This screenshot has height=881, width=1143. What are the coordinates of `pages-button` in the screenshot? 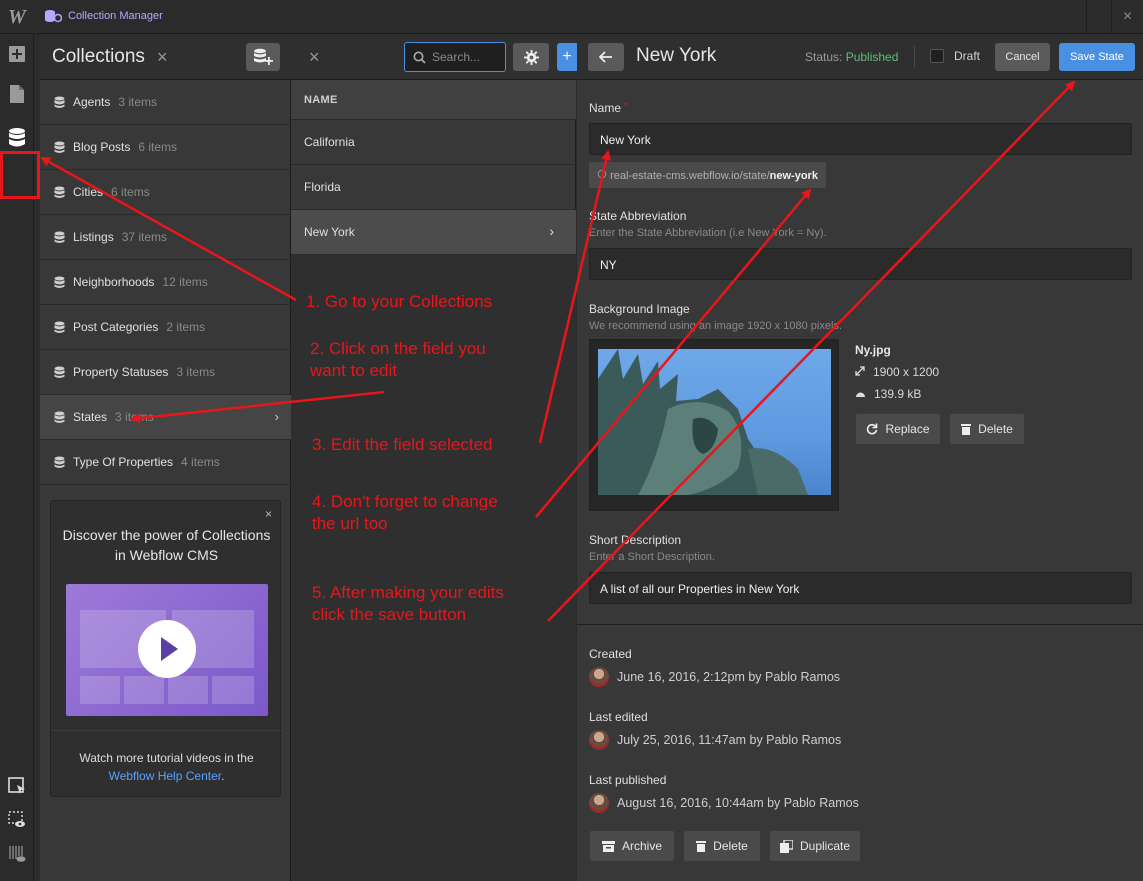 It's located at (17, 94).